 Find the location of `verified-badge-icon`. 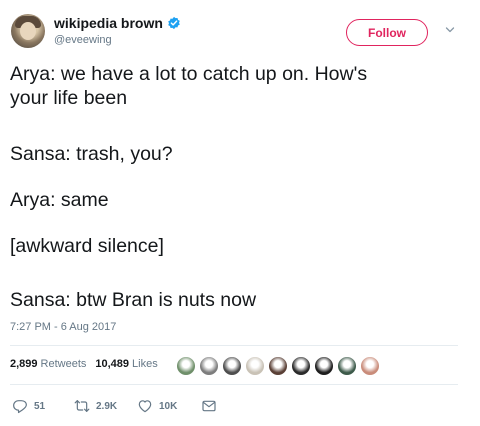

verified-badge-icon is located at coordinates (174, 23).